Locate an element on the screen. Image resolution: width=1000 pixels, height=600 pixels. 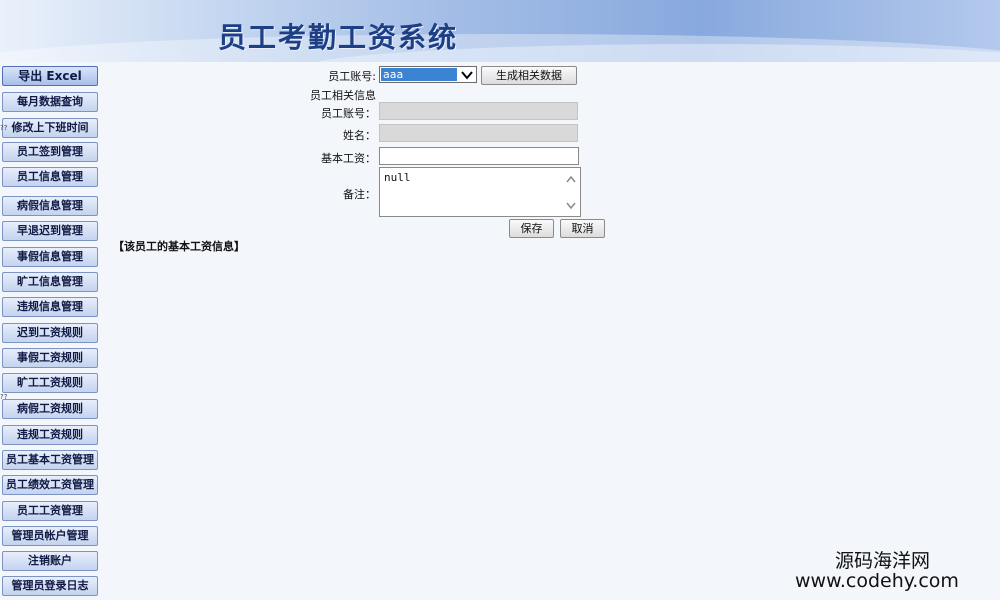
sidebar-item-absence-info: 旷工信息管理 is located at coordinates (50, 282).